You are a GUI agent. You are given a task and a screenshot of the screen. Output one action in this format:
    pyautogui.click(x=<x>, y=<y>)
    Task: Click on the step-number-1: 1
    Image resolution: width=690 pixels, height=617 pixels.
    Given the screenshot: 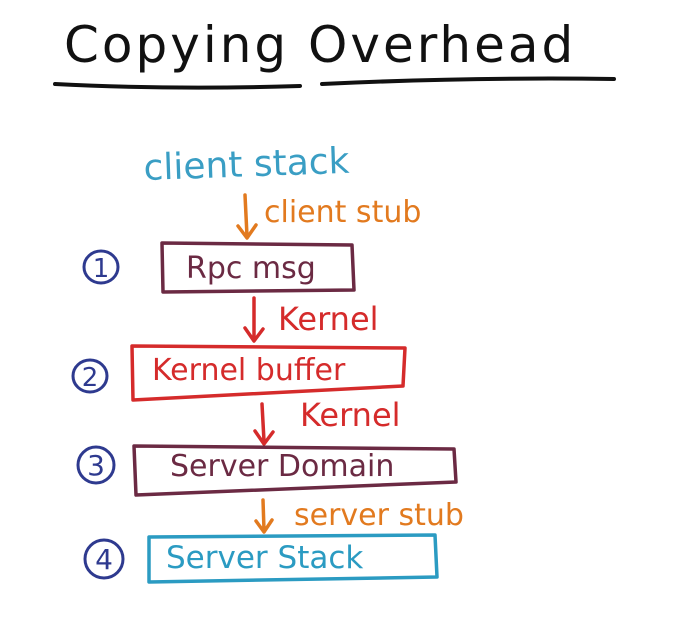 What is the action you would take?
    pyautogui.click(x=101, y=269)
    